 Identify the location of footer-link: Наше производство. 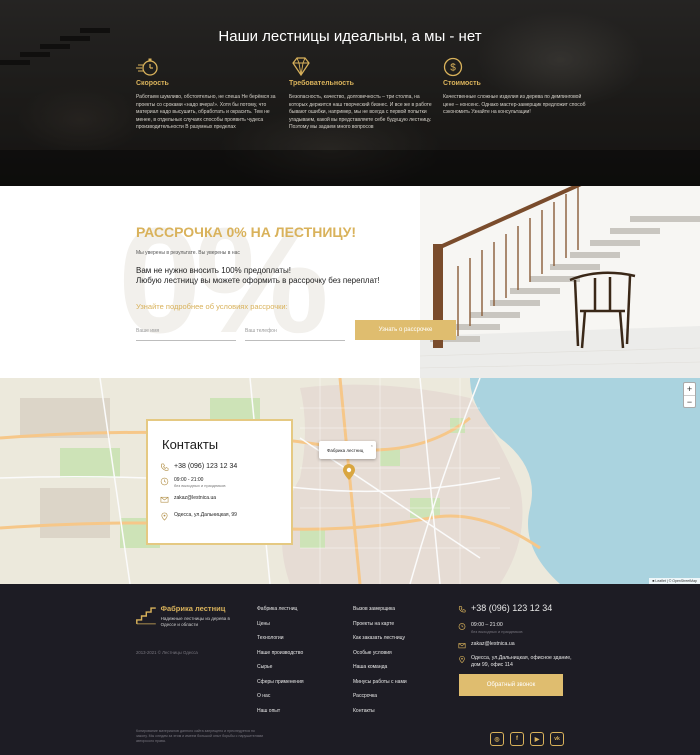
(280, 657).